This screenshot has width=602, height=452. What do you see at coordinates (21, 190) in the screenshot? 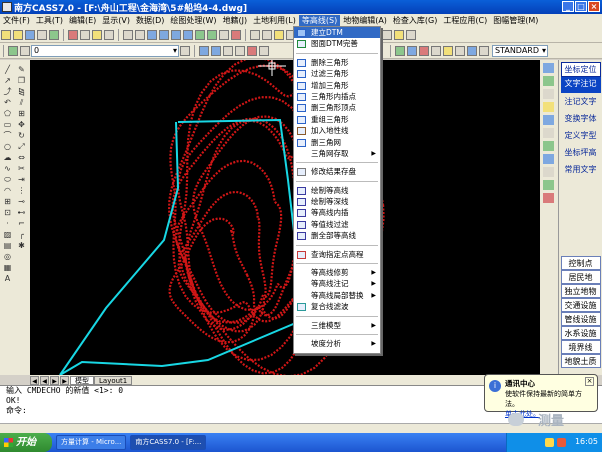
I see `break-point-icon: ⋮` at bounding box center [21, 190].